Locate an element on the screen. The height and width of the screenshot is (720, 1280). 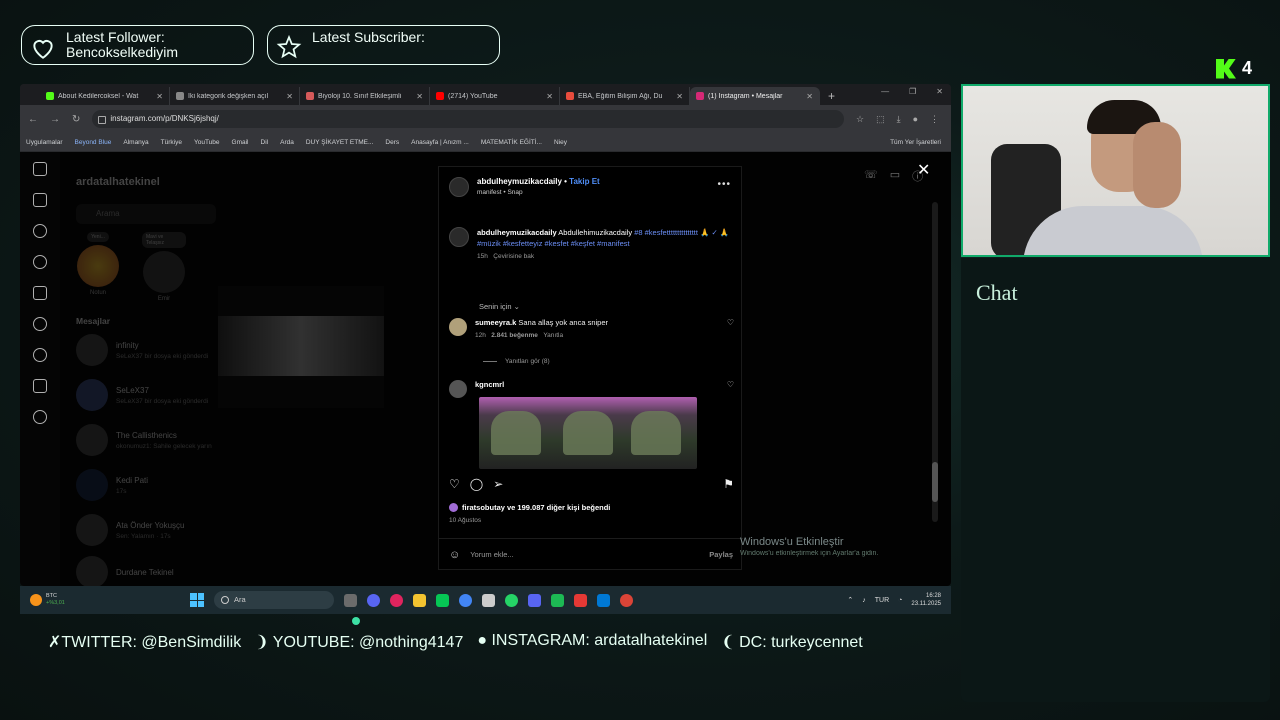
windows-start-icon is located at coordinates (197, 600).